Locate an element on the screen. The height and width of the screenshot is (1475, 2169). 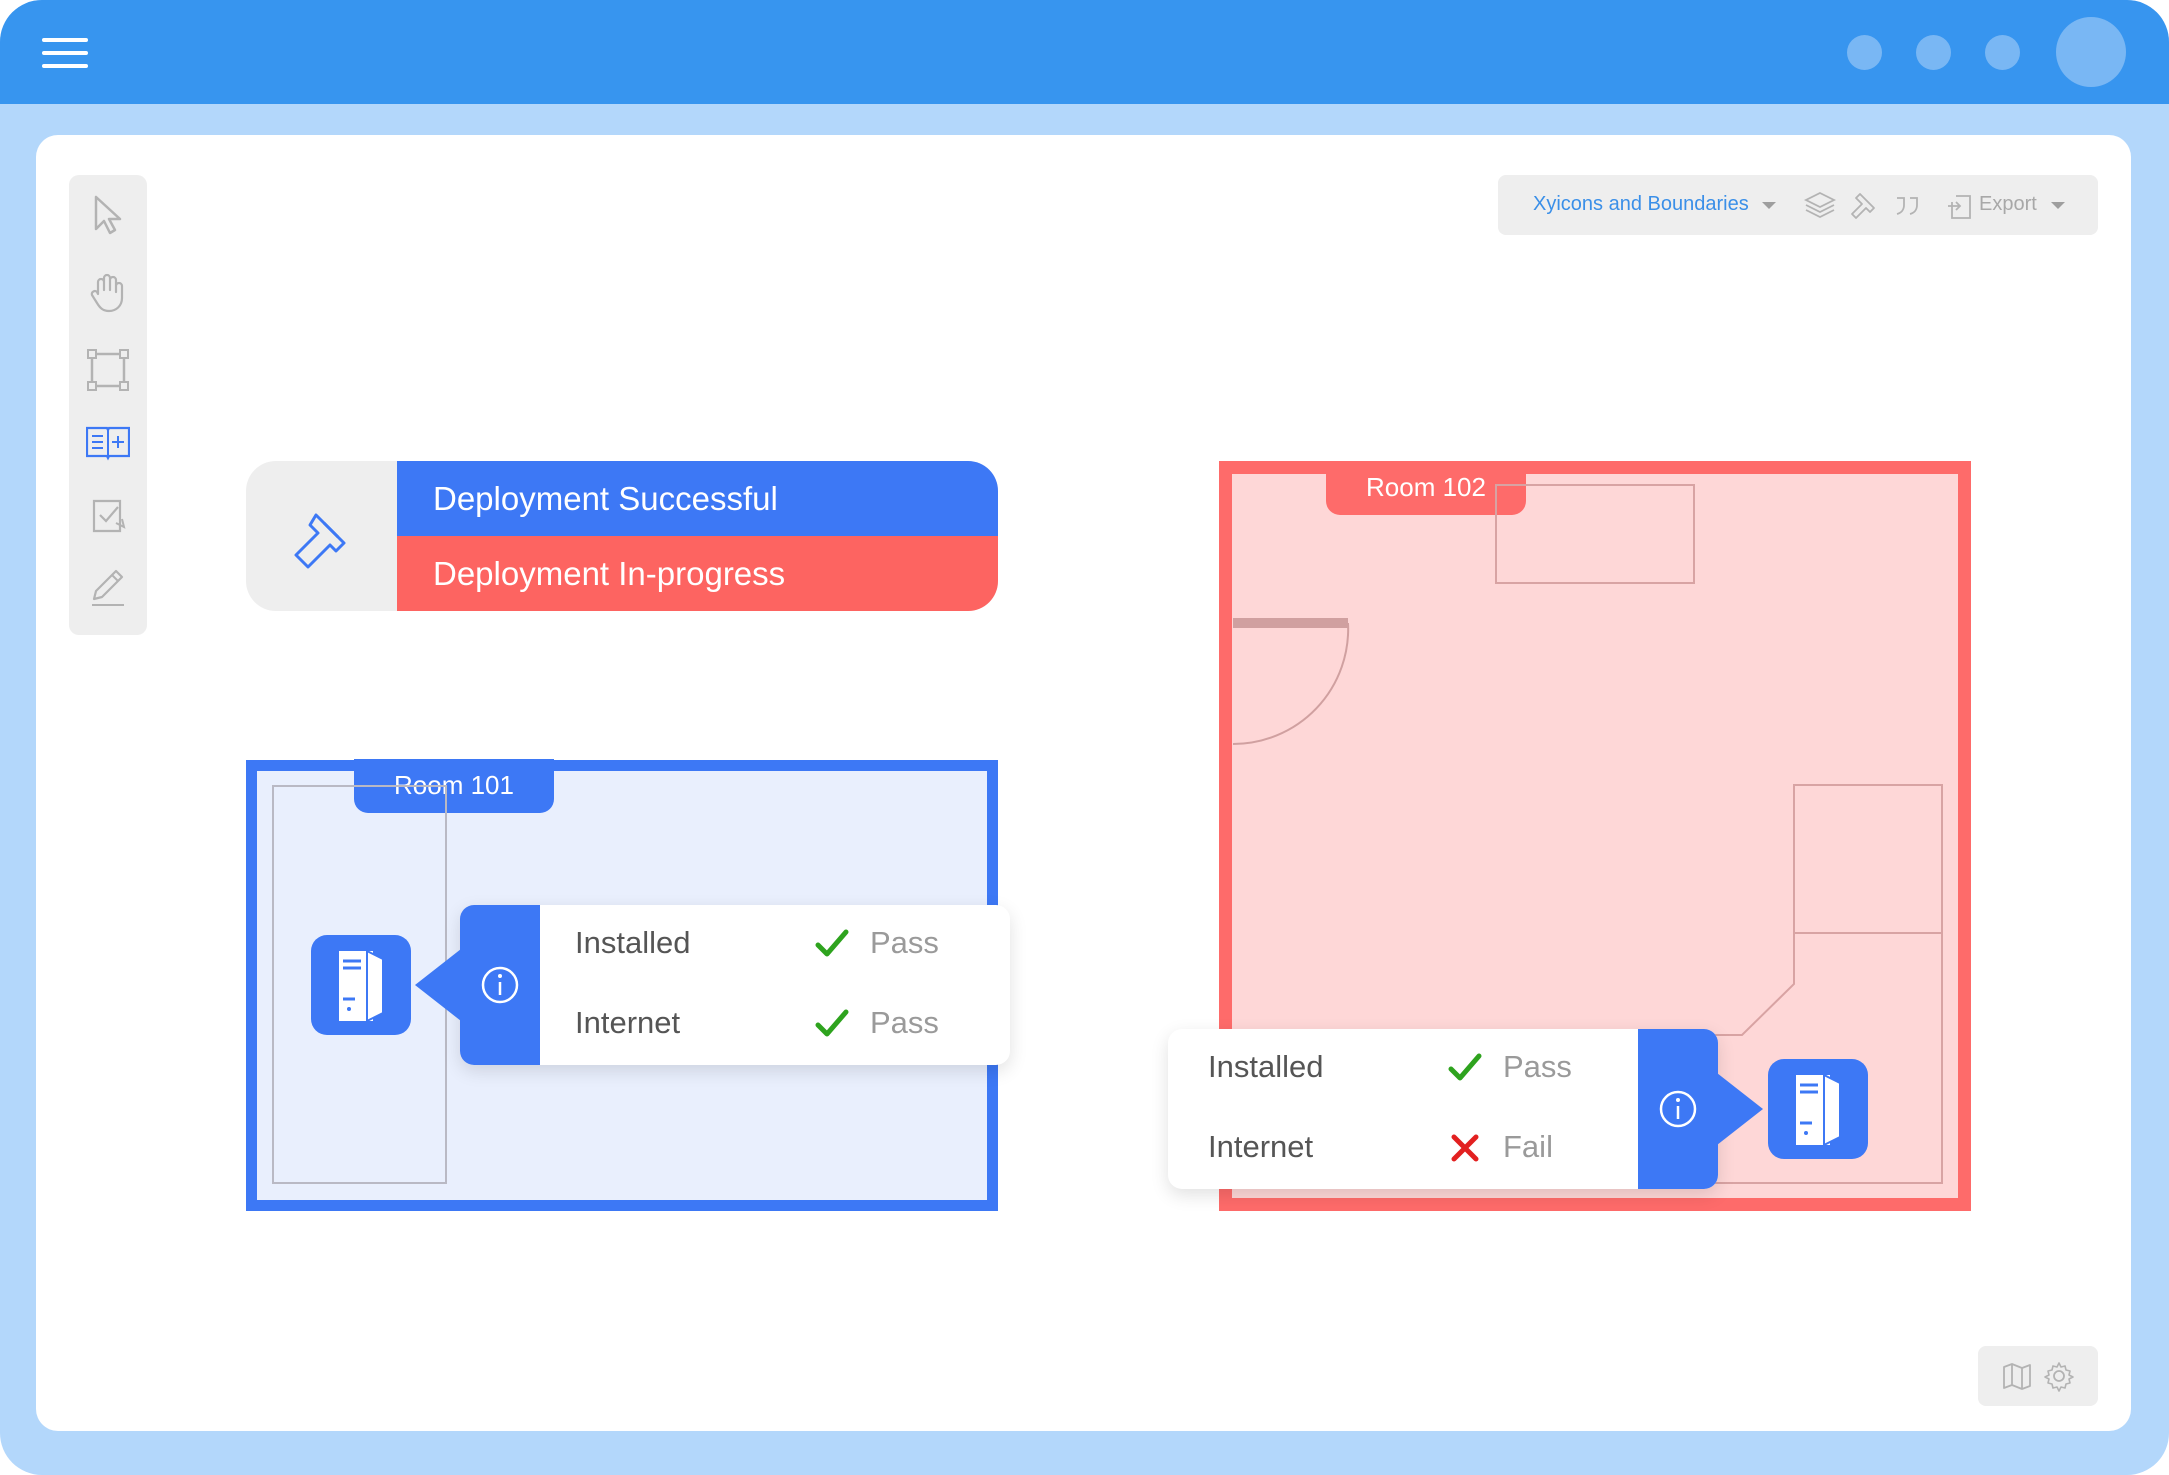
left-toolbar is located at coordinates (108, 405).